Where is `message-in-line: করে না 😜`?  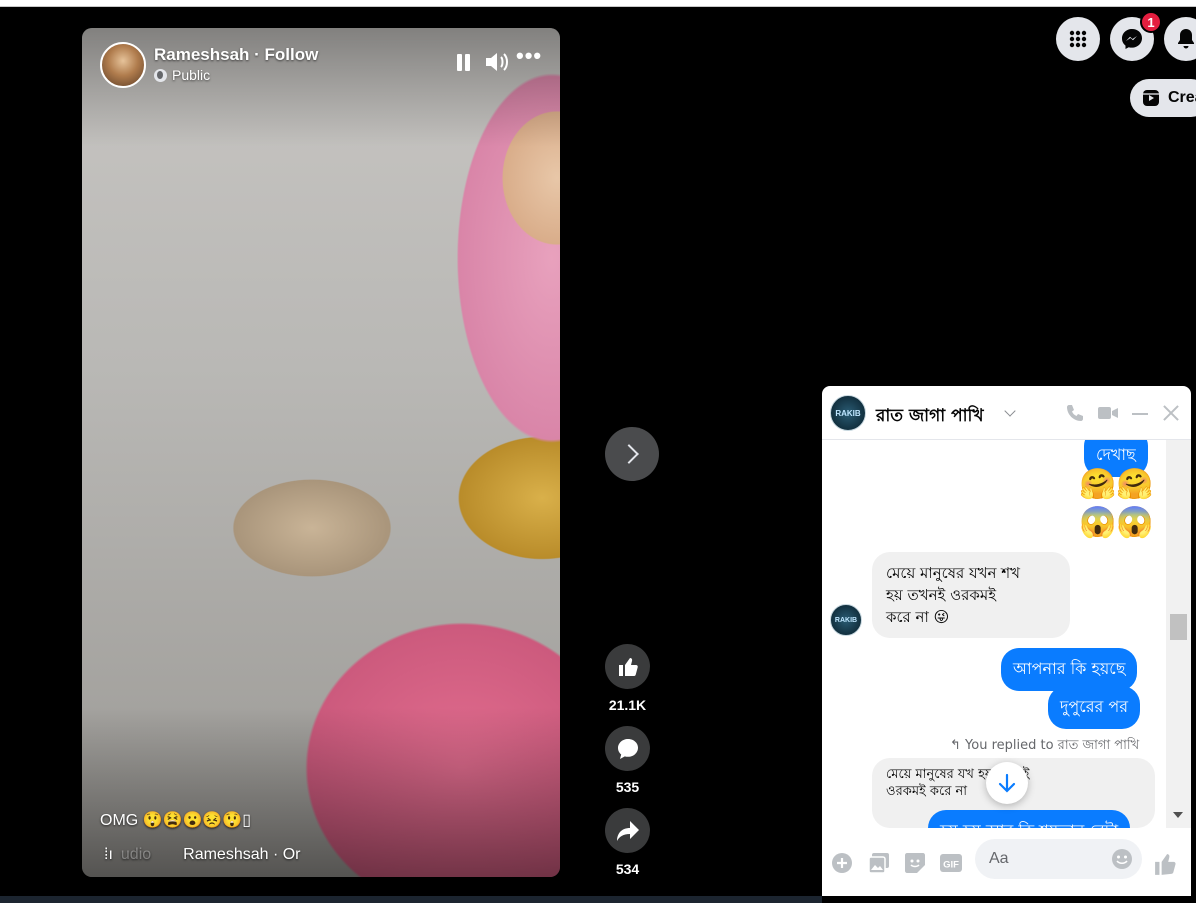
message-in-line: করে না 😜 is located at coordinates (918, 617).